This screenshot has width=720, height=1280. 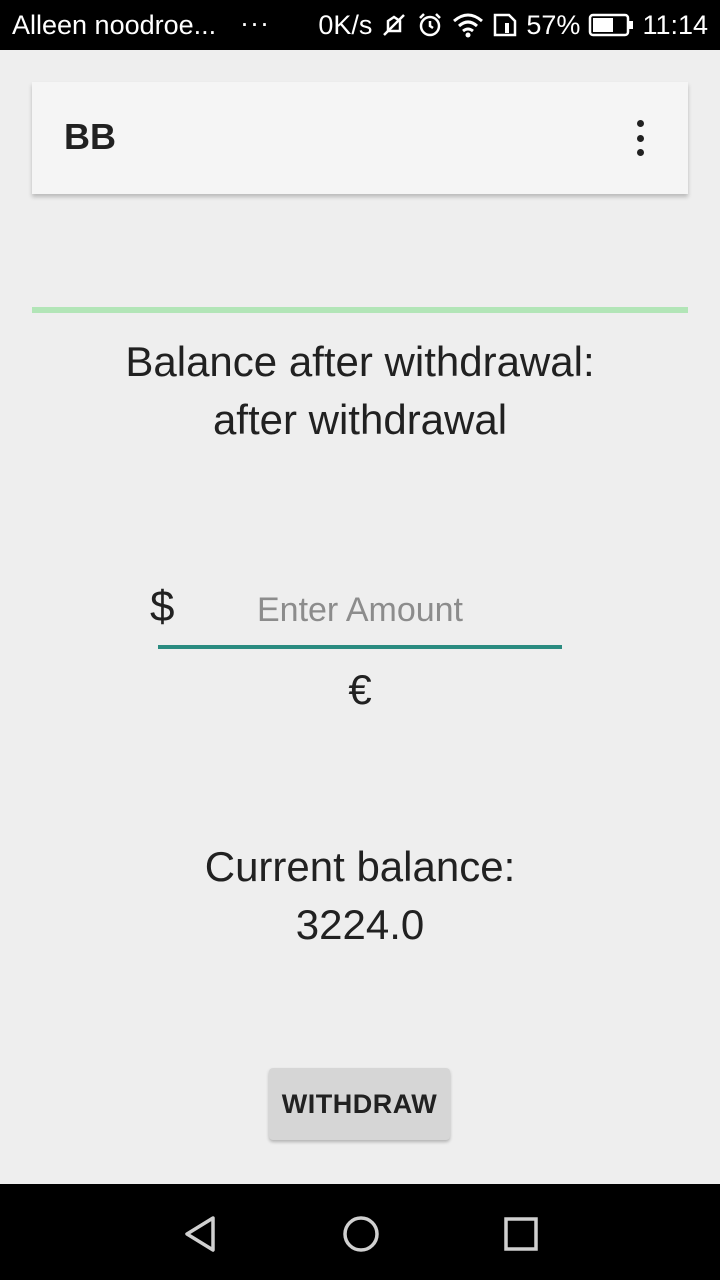 I want to click on more-notifications-icon: ···, so click(x=255, y=23).